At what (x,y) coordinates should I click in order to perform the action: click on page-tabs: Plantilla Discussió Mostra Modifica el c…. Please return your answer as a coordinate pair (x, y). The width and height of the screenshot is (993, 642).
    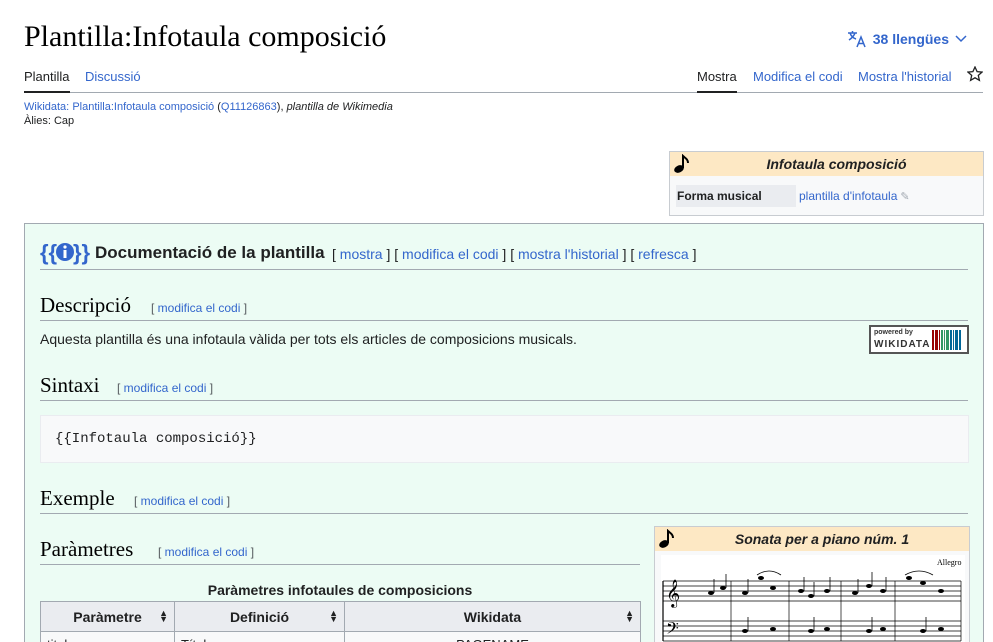
    Looking at the image, I should click on (504, 78).